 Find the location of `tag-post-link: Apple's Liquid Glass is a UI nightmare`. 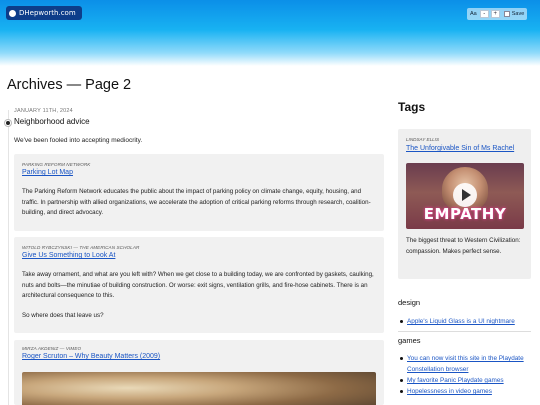

tag-post-link: Apple's Liquid Glass is a UI nightmare is located at coordinates (461, 321).